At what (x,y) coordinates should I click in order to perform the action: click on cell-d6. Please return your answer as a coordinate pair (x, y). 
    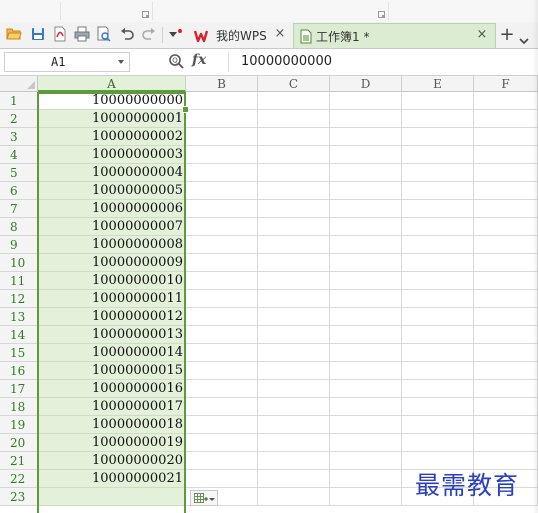
    Looking at the image, I should click on (366, 191).